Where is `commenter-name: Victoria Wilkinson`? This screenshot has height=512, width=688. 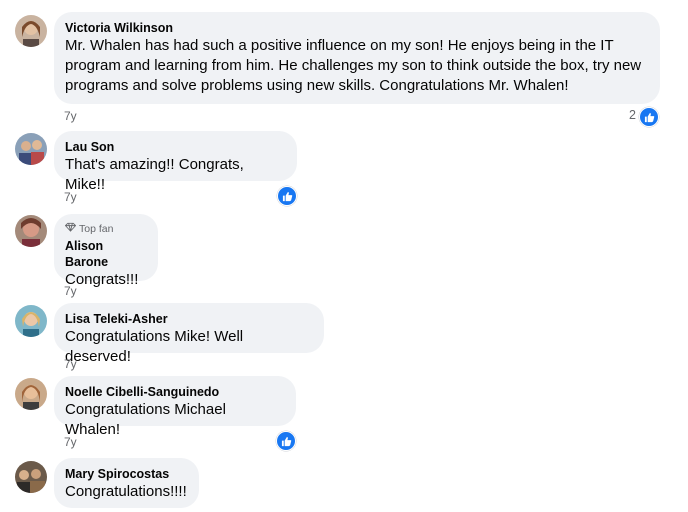
commenter-name: Victoria Wilkinson is located at coordinates (356, 28).